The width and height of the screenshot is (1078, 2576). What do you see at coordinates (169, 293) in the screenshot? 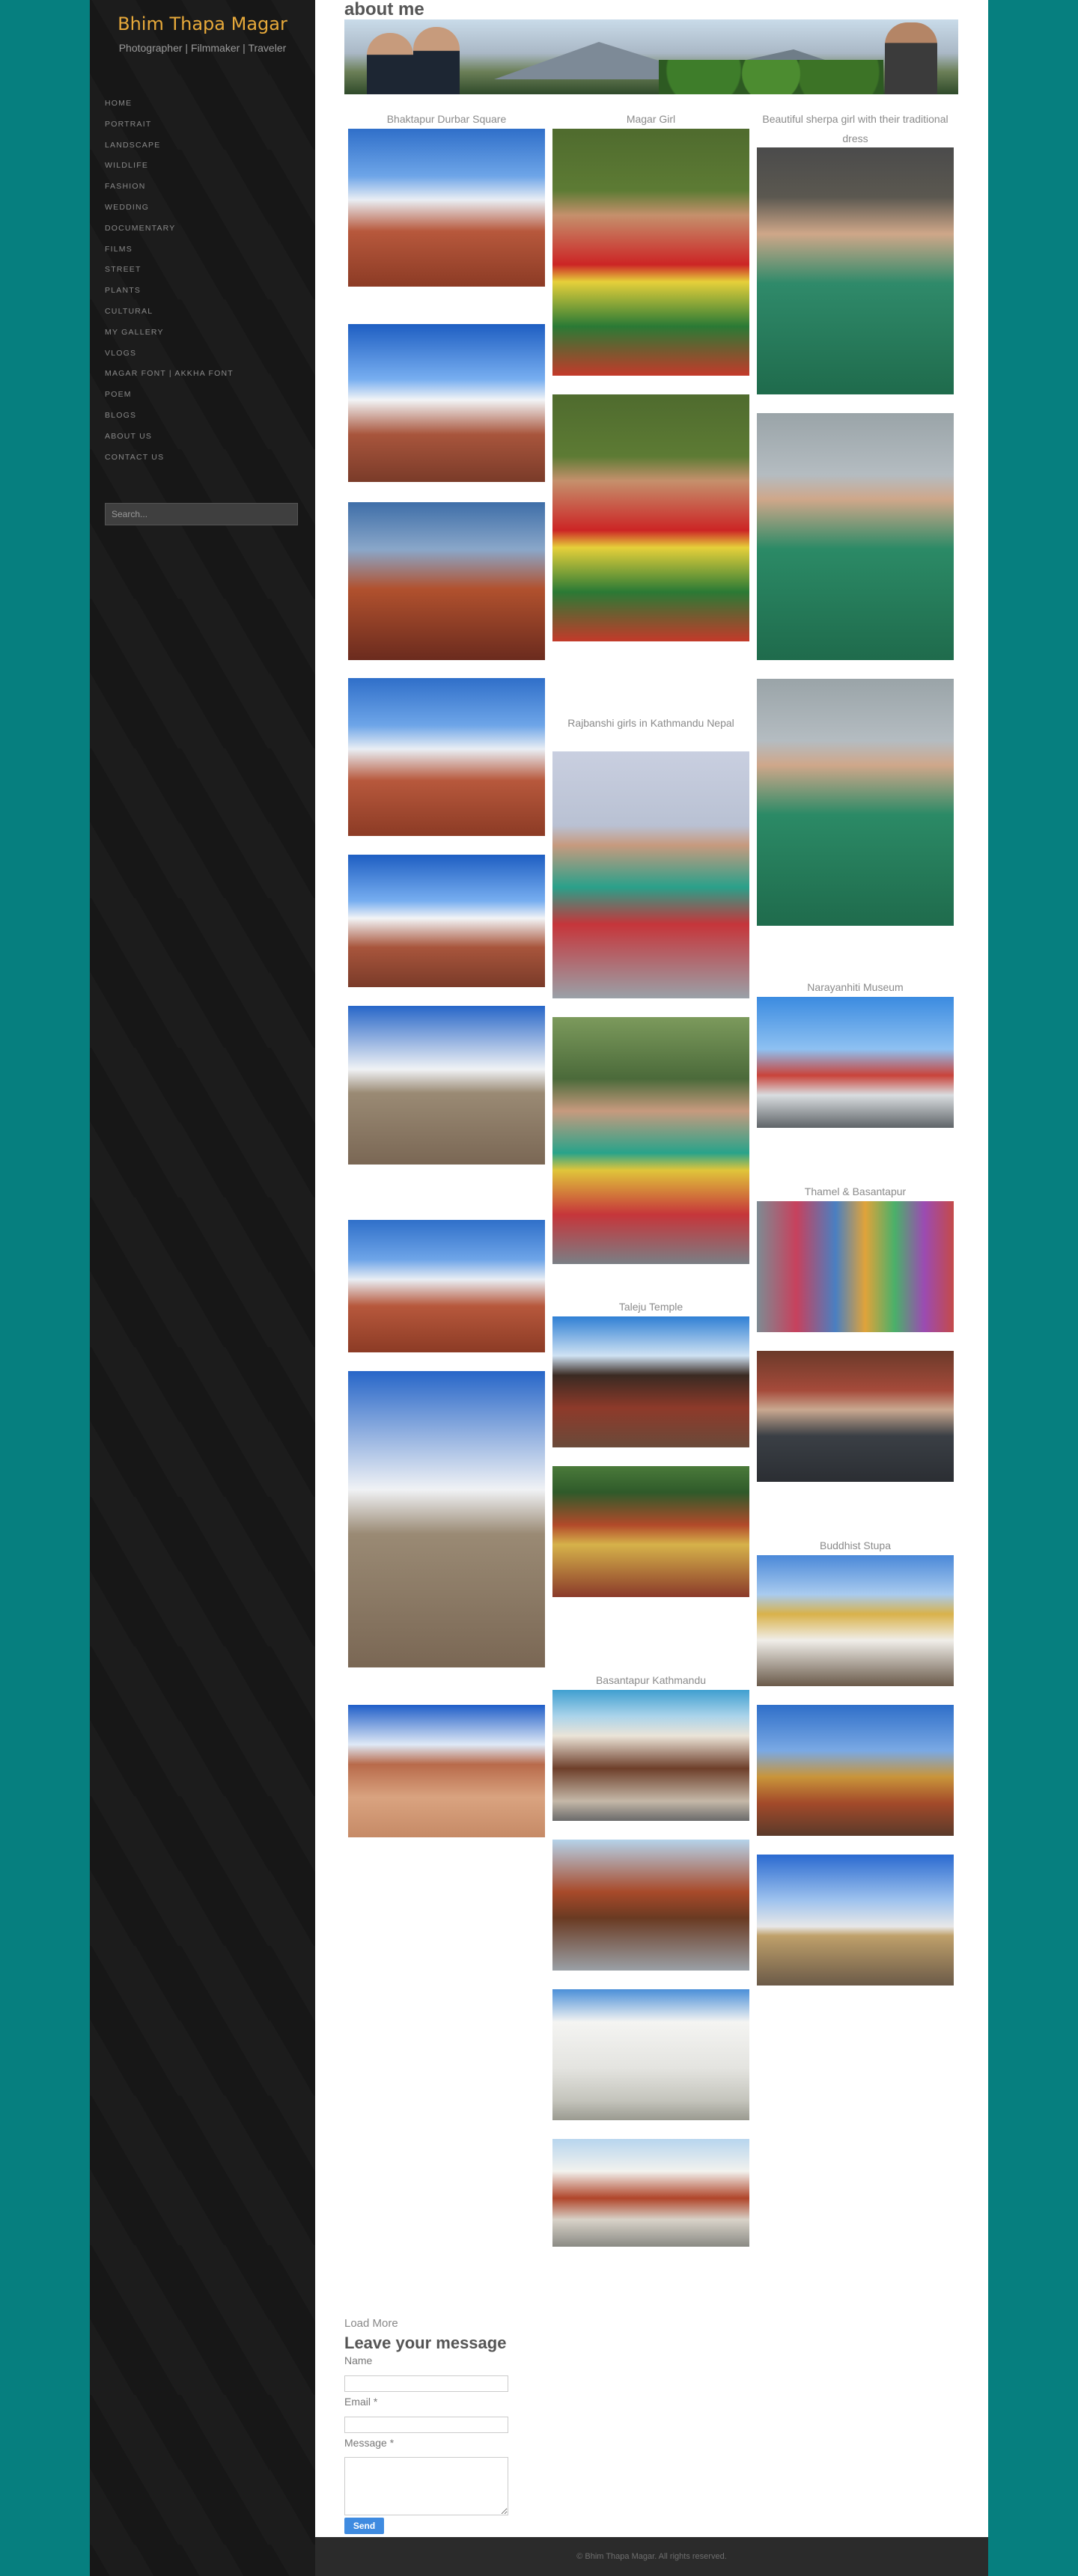
I see `nav-item-plants: PLANTS` at bounding box center [169, 293].